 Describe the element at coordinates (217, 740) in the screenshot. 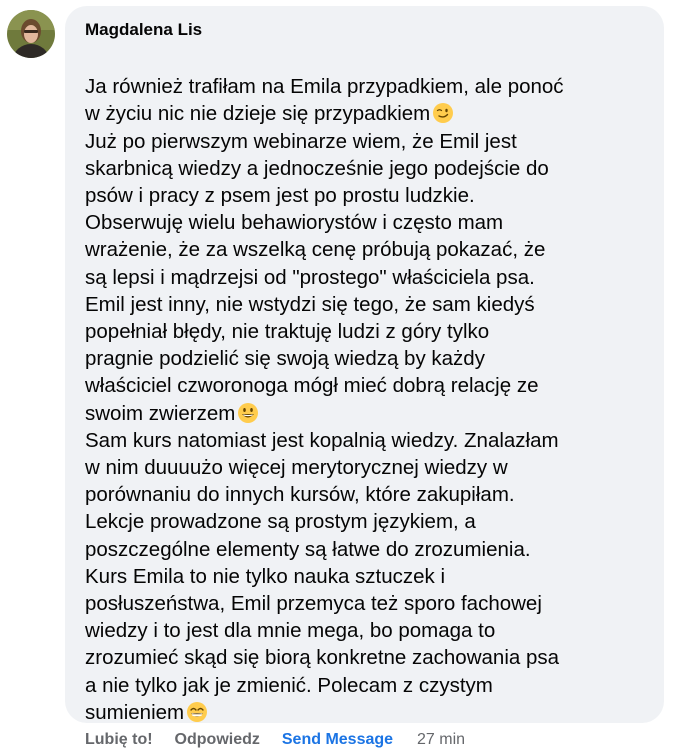

I see `reply-button: Odpowiedz` at that location.